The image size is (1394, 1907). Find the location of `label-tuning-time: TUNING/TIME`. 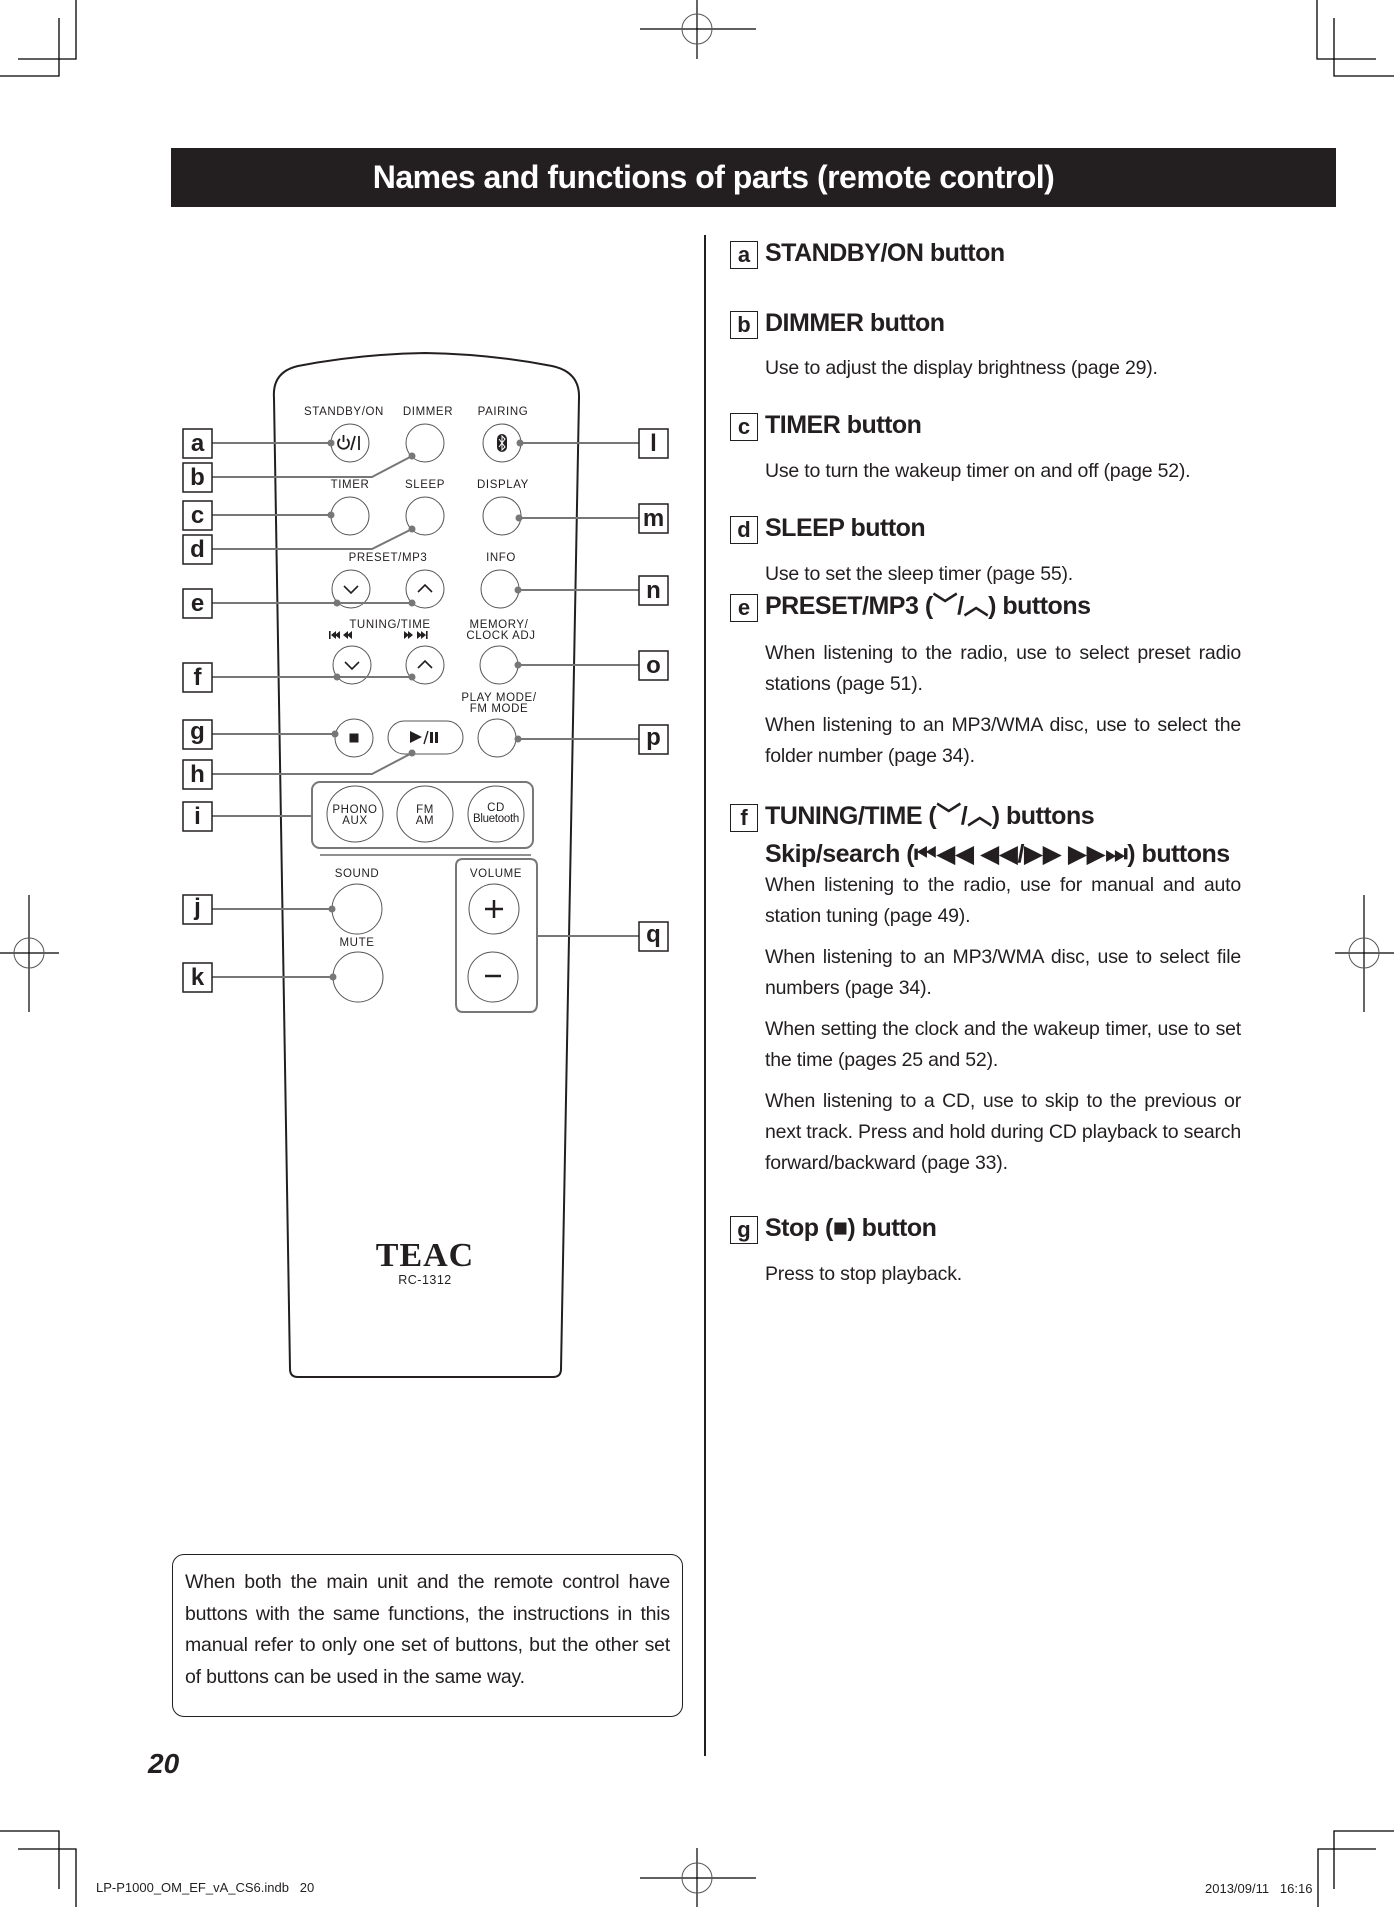

label-tuning-time: TUNING/TIME is located at coordinates (389, 625).